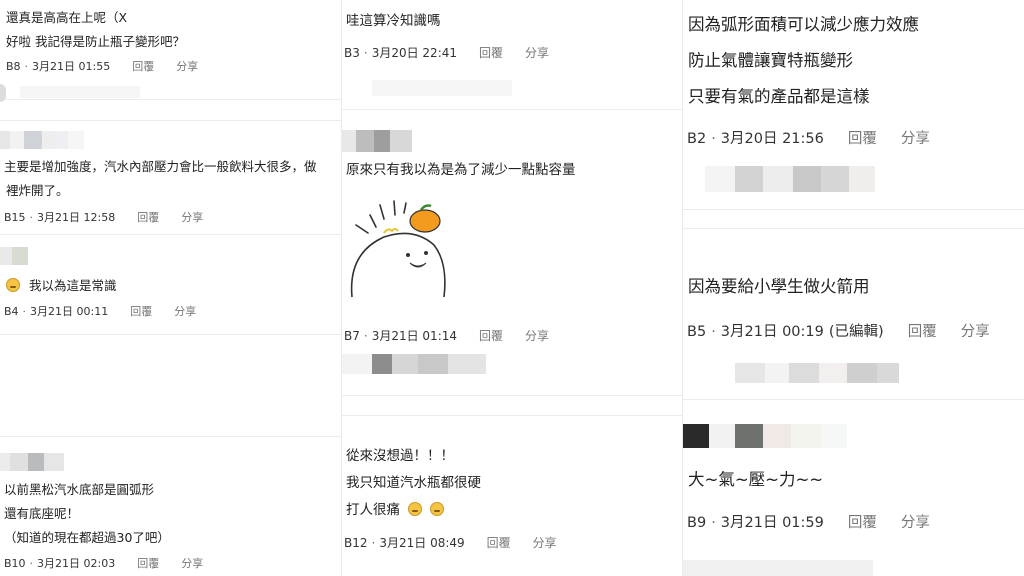 The width and height of the screenshot is (1024, 576). Describe the element at coordinates (400, 456) in the screenshot. I see `comment-text: 從來沒想過！！！` at that location.